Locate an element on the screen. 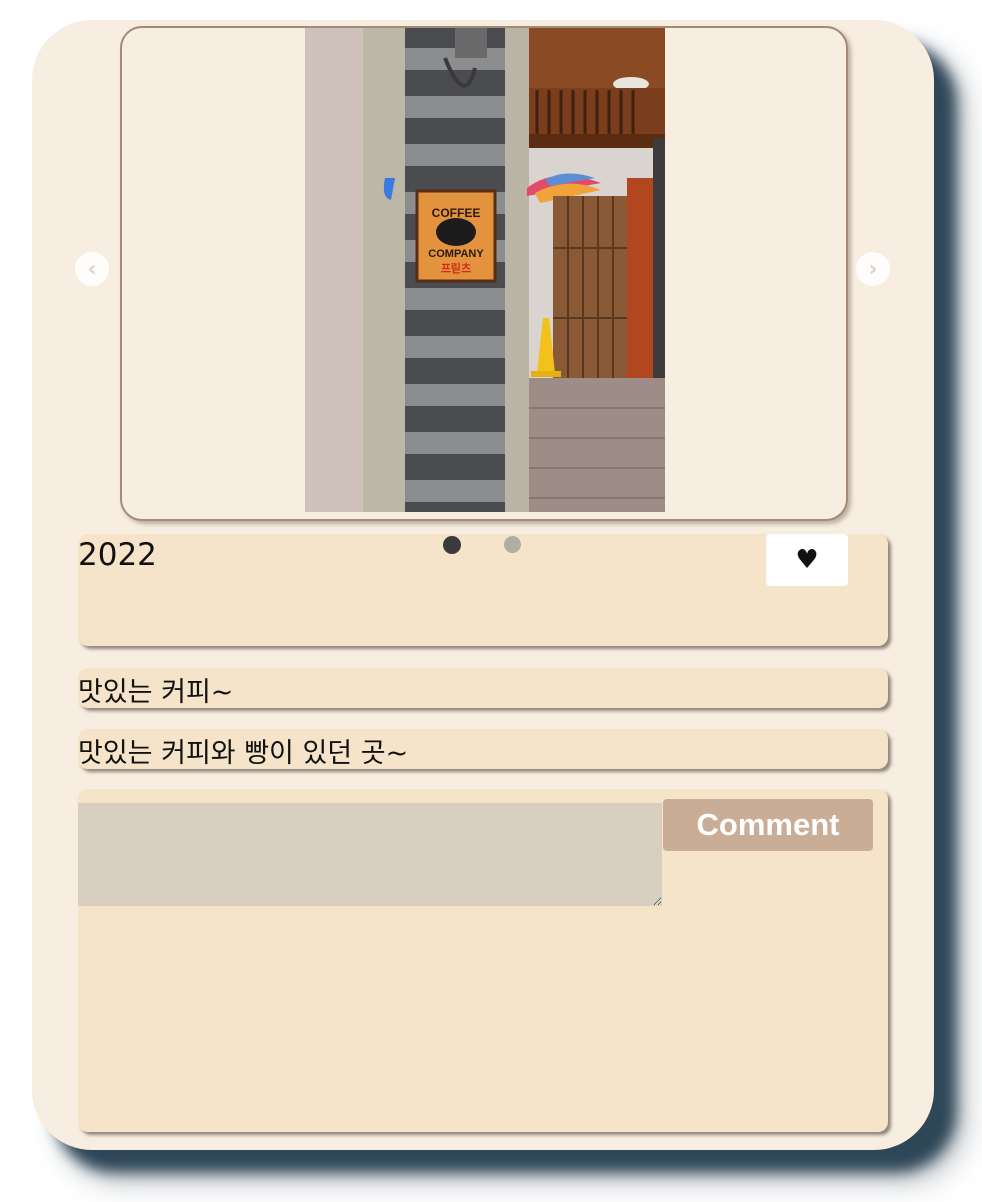 This screenshot has height=1202, width=982. heart-icon: ♥ is located at coordinates (807, 560).